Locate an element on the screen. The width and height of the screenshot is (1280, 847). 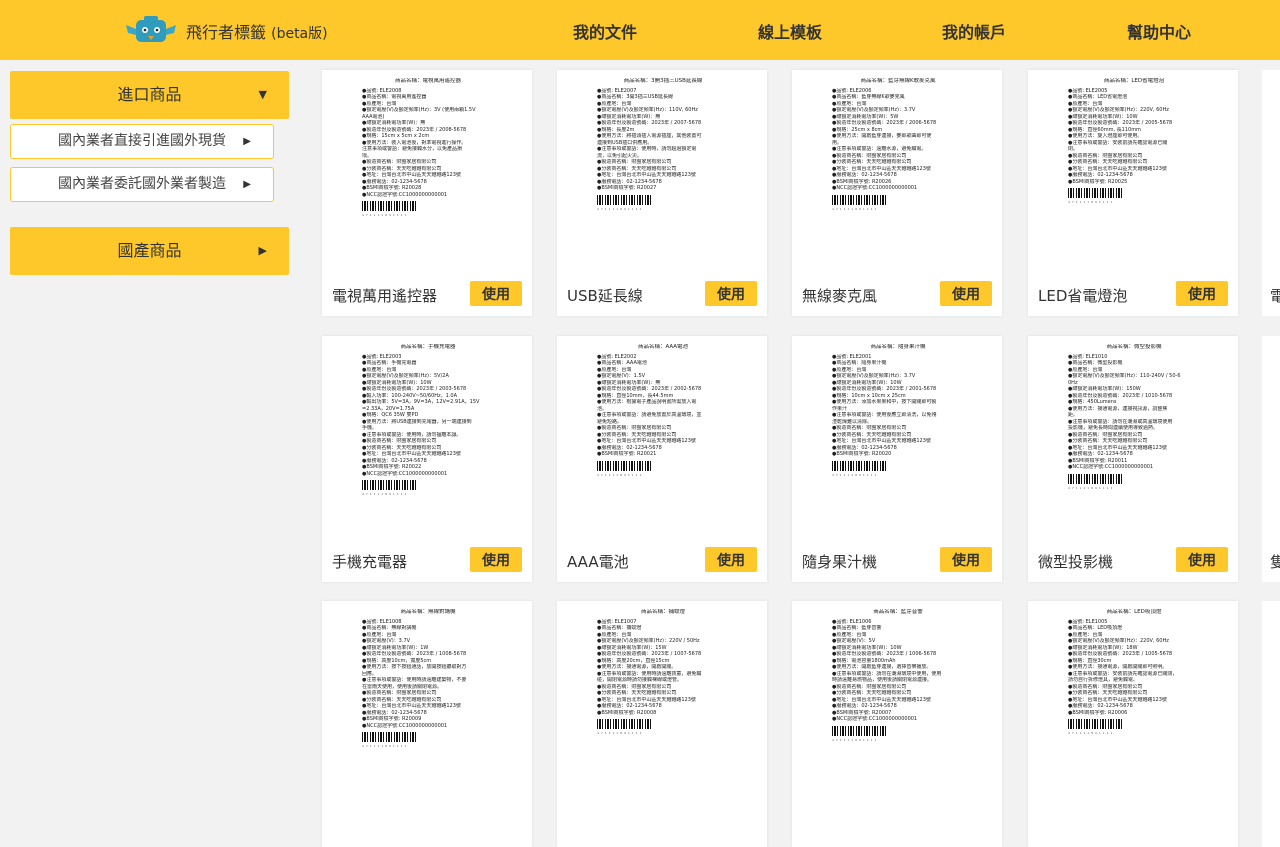
label-title: 商品名稱：AAA電池 is located at coordinates (663, 347).